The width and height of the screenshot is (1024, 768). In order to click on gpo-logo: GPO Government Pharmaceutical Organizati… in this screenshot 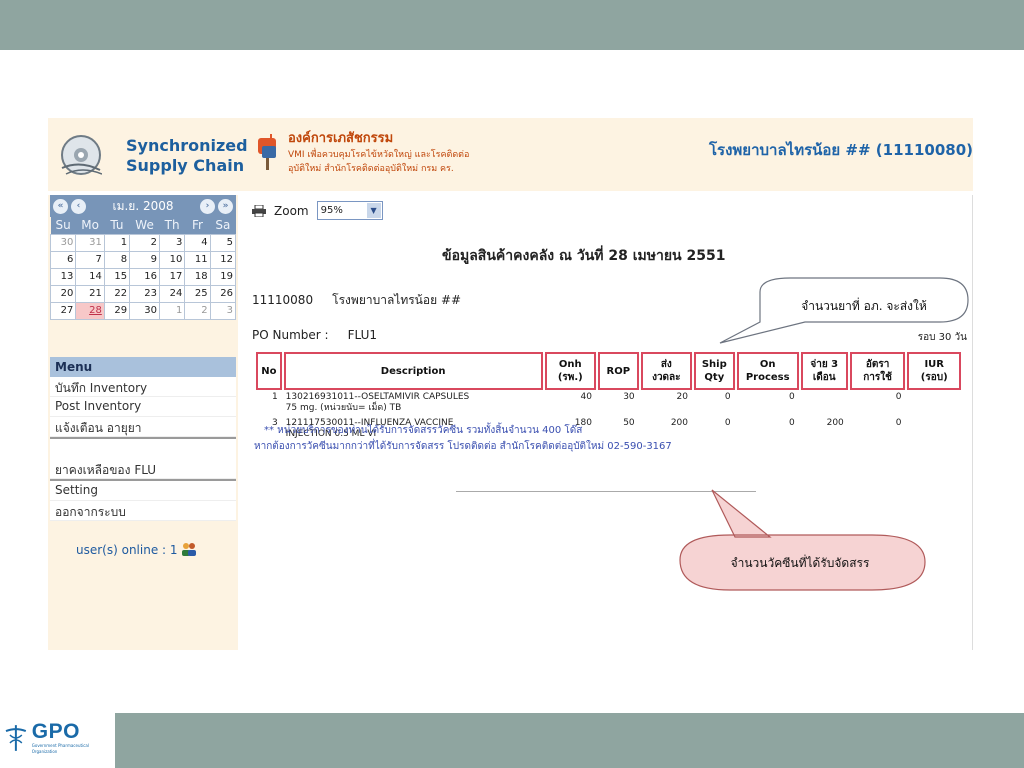, I will do `click(57, 738)`.